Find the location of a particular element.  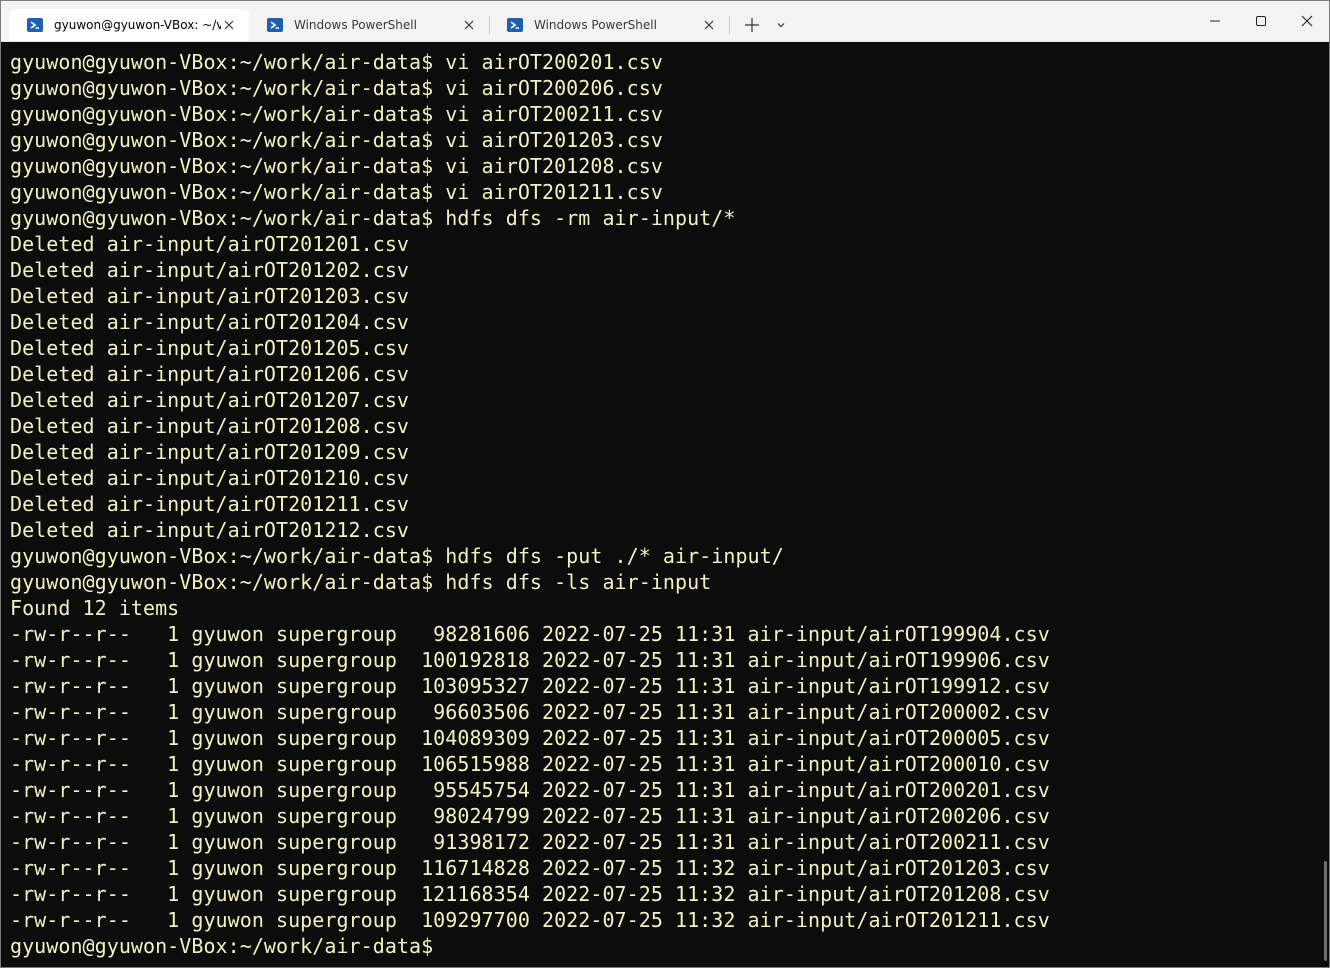

terminal-line: Deleted air-input/airOT201203.csv is located at coordinates (210, 296).